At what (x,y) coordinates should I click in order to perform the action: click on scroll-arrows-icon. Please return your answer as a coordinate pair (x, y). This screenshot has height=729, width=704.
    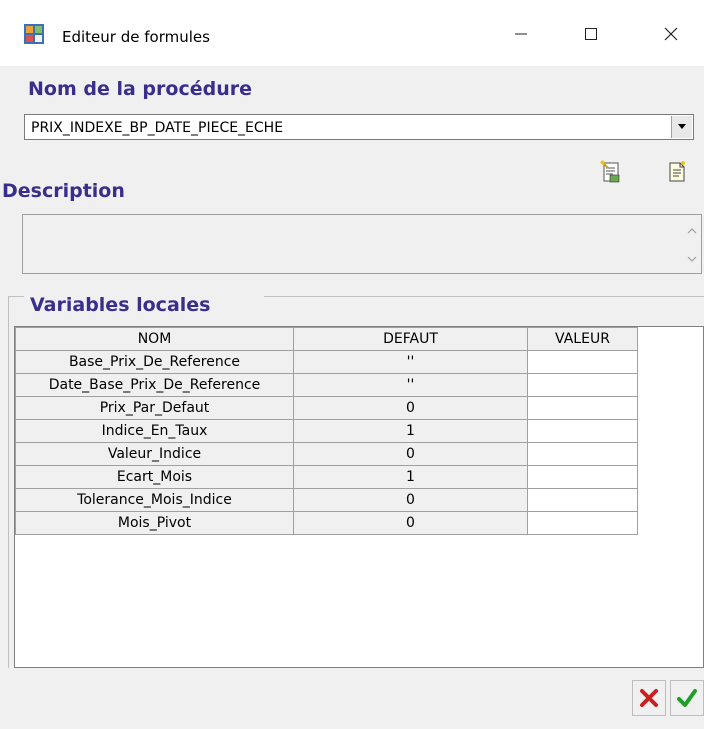
    Looking at the image, I should click on (692, 245).